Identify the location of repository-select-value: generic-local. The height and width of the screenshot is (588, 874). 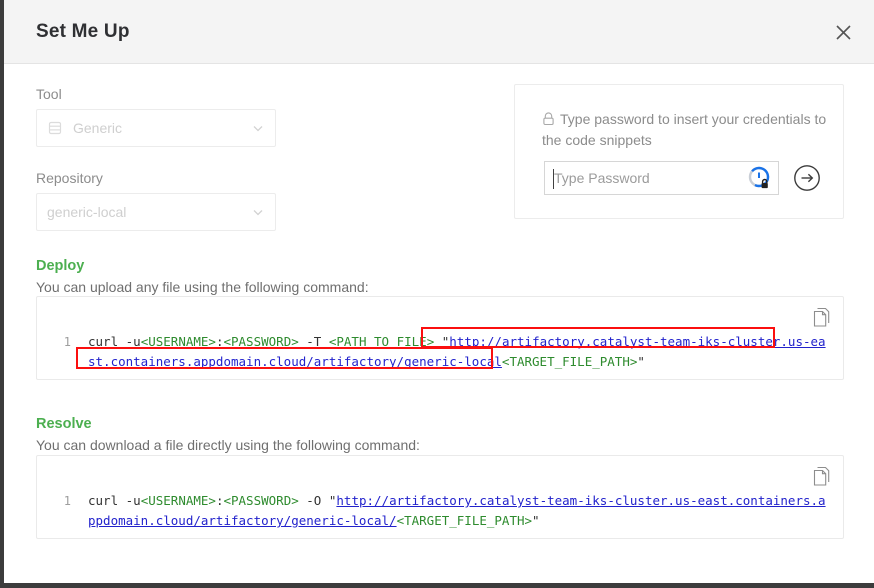
(87, 212).